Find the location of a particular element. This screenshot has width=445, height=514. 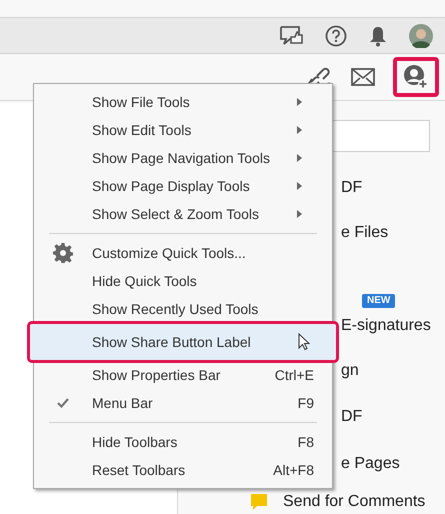

menu-item: Hide Quick Tools is located at coordinates (183, 281).